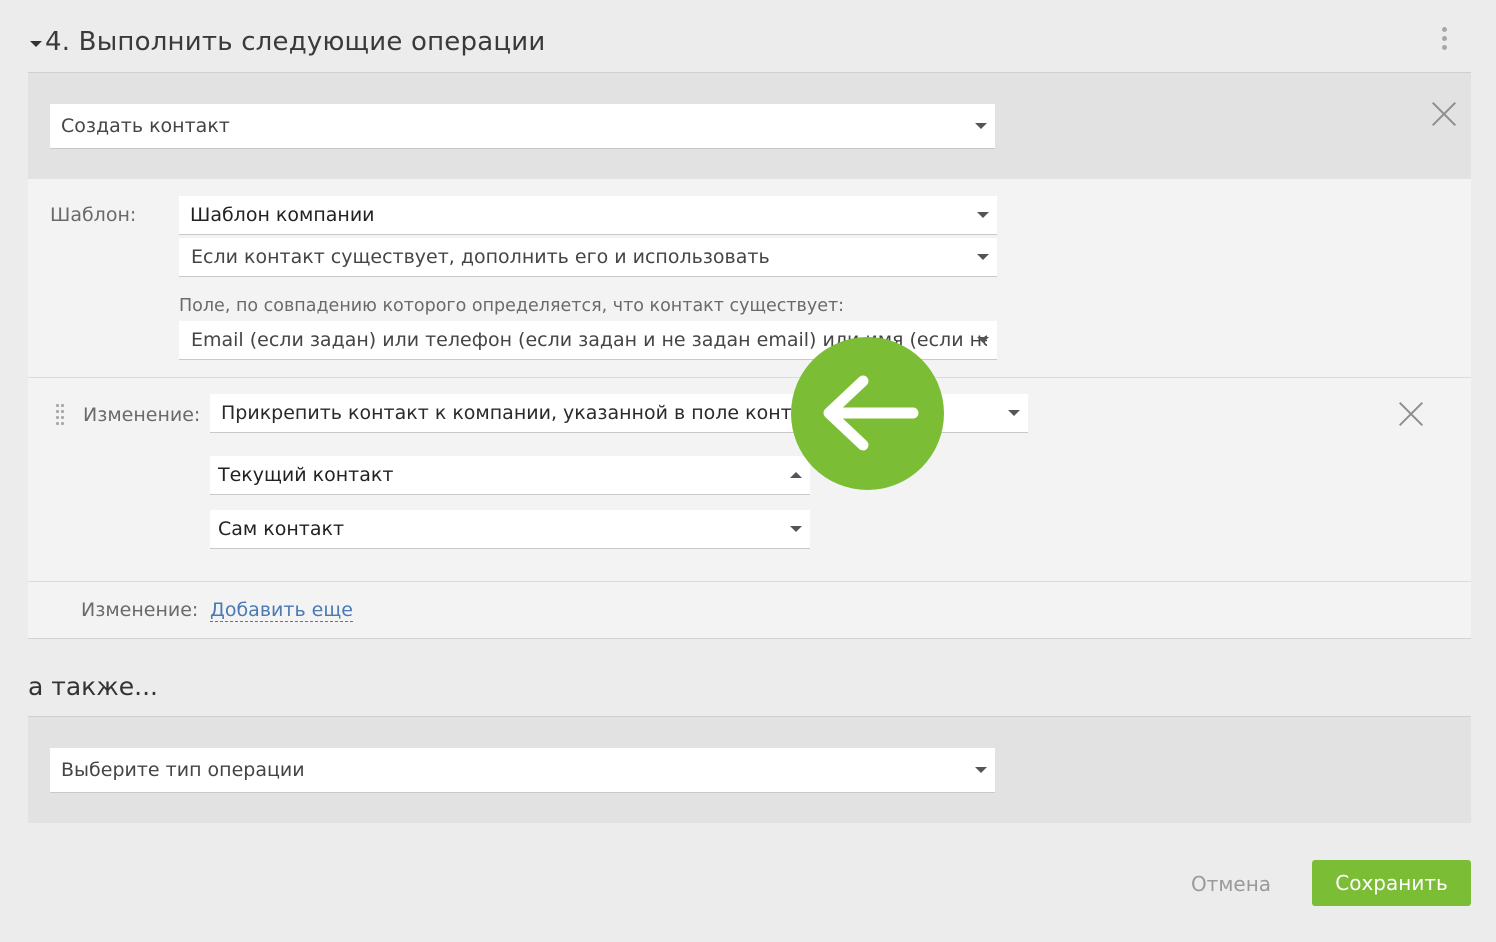  I want to click on more-menu-icon, so click(1444, 41).